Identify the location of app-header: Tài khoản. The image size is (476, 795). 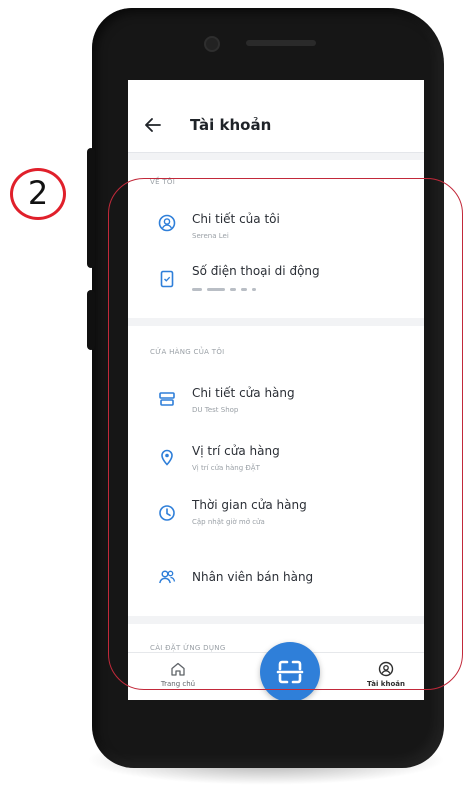
(276, 116).